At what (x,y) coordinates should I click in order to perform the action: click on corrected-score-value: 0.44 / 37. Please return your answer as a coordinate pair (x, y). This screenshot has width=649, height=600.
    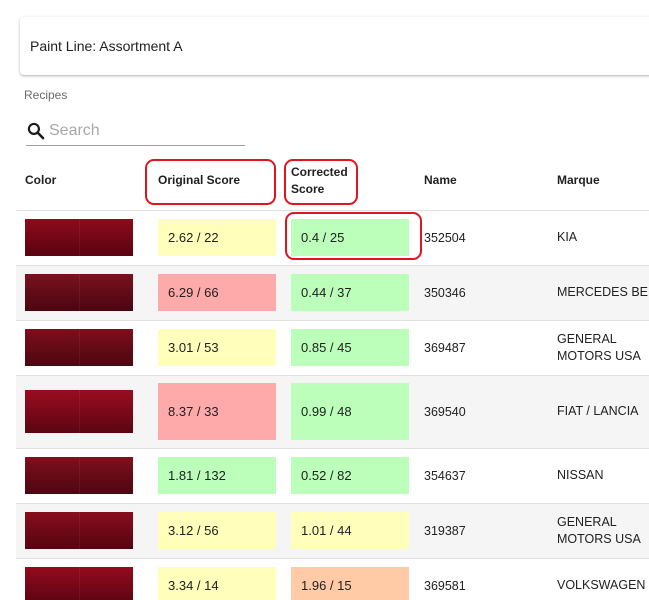
    Looking at the image, I should click on (350, 292).